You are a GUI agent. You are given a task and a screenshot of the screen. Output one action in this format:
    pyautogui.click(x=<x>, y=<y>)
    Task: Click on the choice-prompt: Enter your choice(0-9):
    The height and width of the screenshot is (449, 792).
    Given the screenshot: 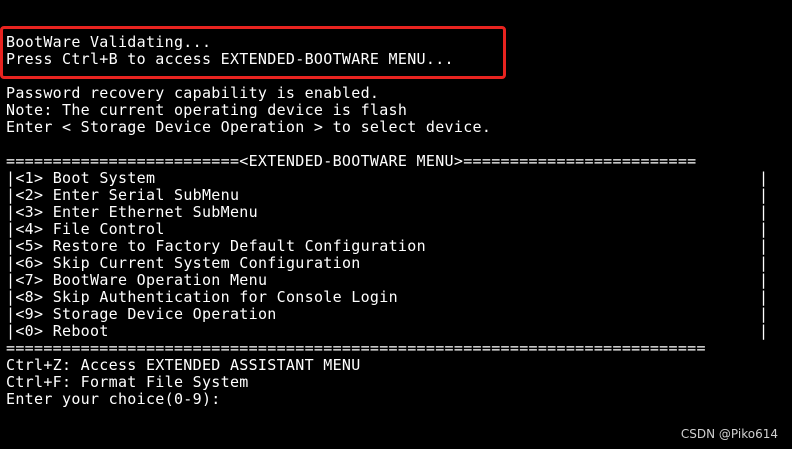 What is the action you would take?
    pyautogui.click(x=396, y=399)
    